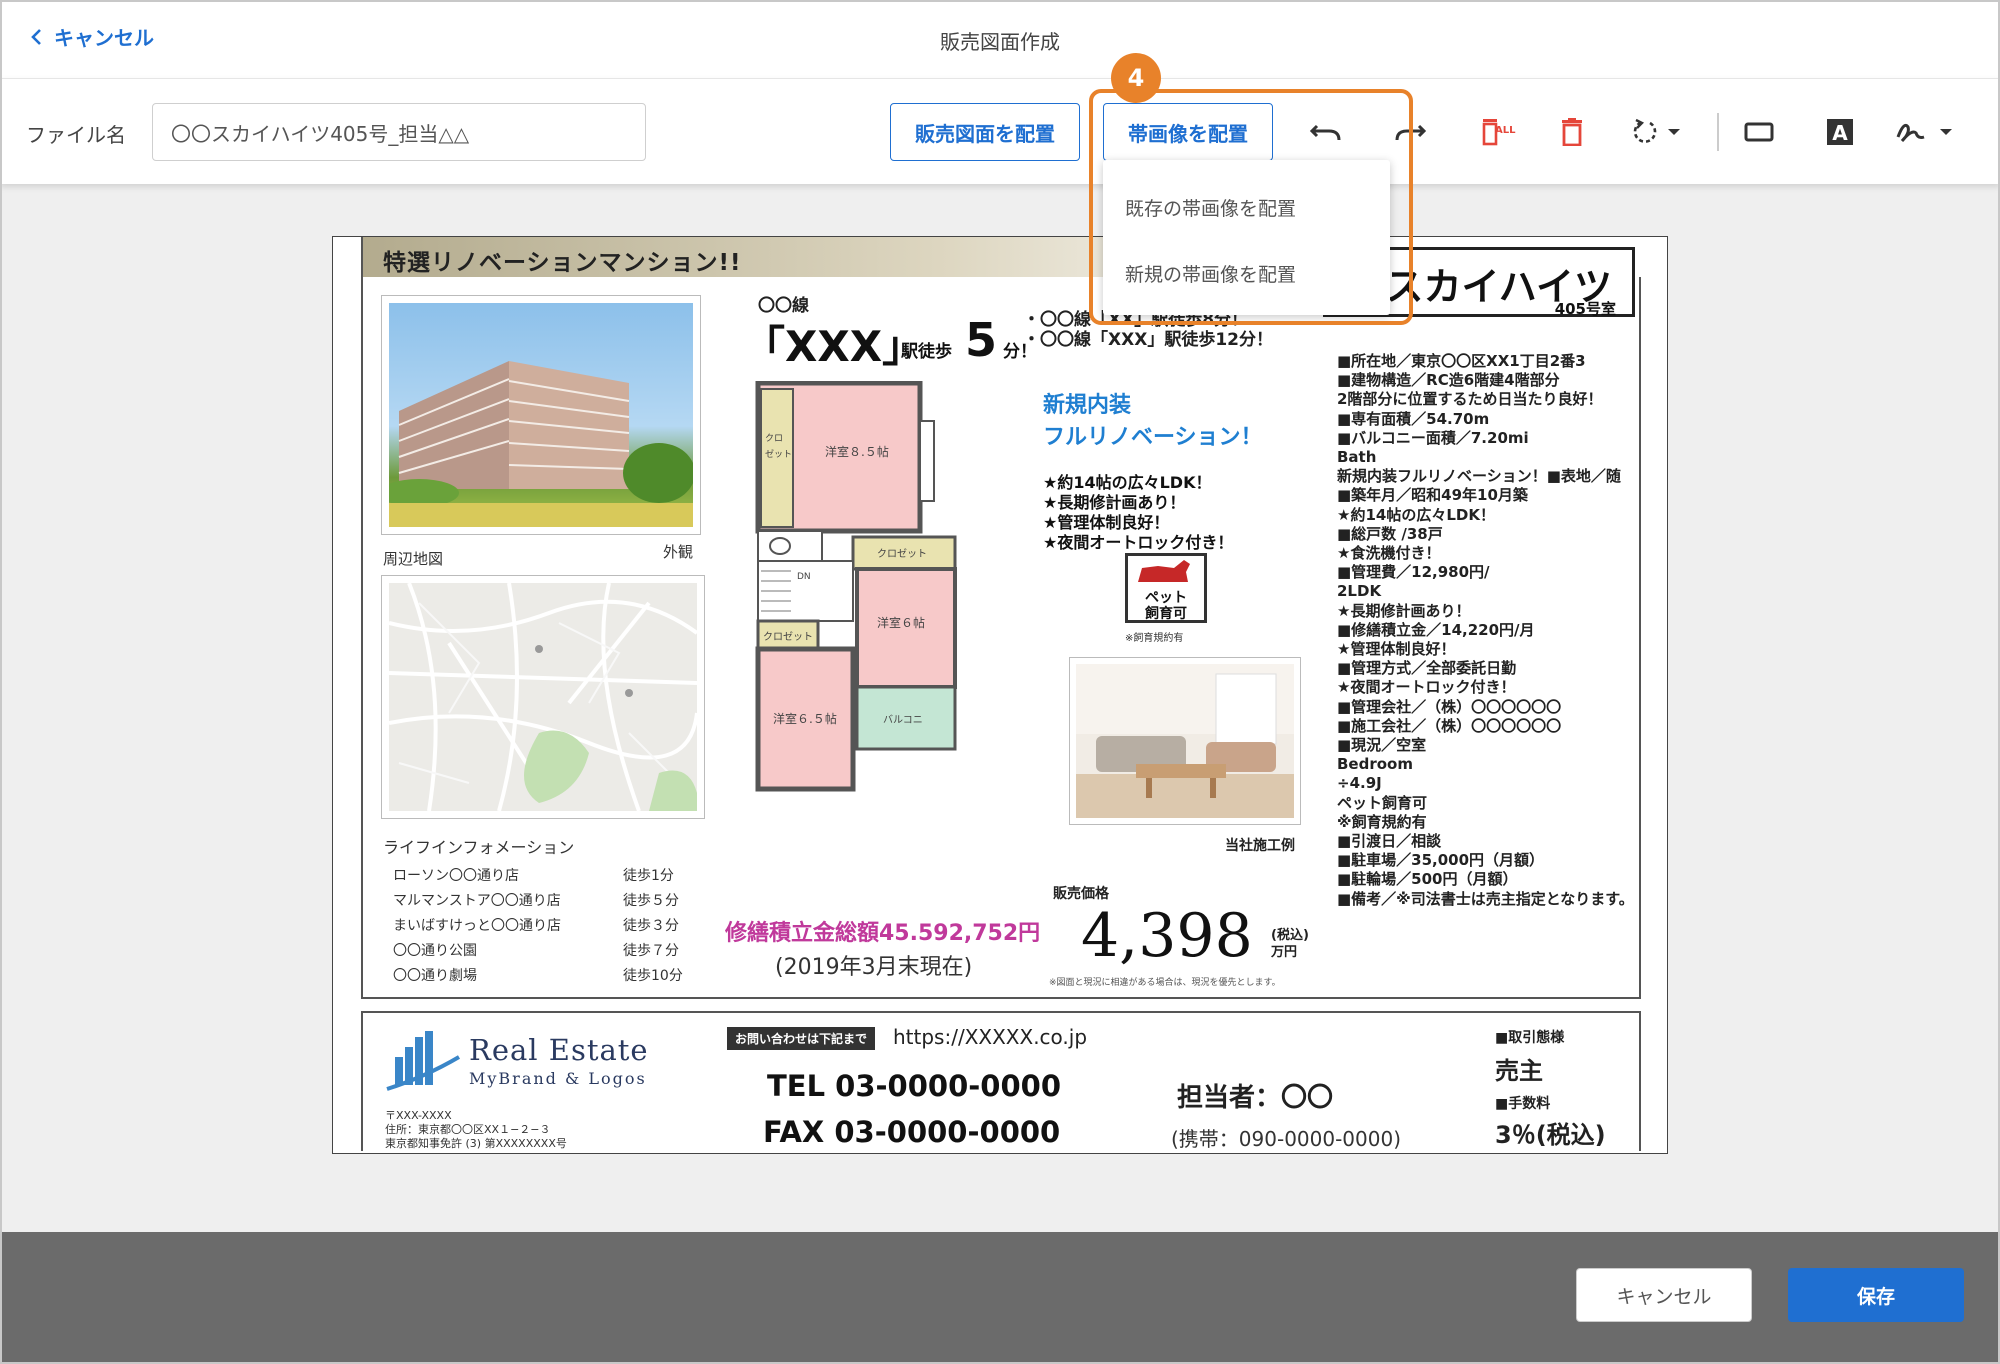 The height and width of the screenshot is (1364, 2000). Describe the element at coordinates (1210, 207) in the screenshot. I see `dropdown-item-existing-band: 既存の帯画像を配置` at that location.